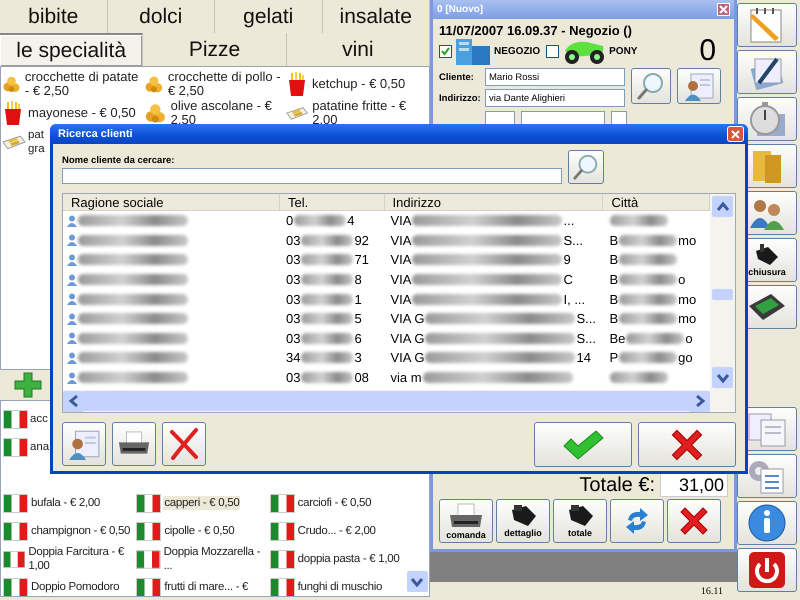 This screenshot has height=600, width=800. Describe the element at coordinates (28, 385) in the screenshot. I see `plus-icon` at that location.